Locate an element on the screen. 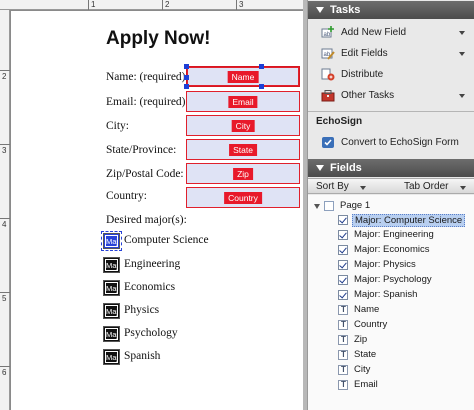 This screenshot has height=410, width=474. field-tag: Zip is located at coordinates (243, 173).